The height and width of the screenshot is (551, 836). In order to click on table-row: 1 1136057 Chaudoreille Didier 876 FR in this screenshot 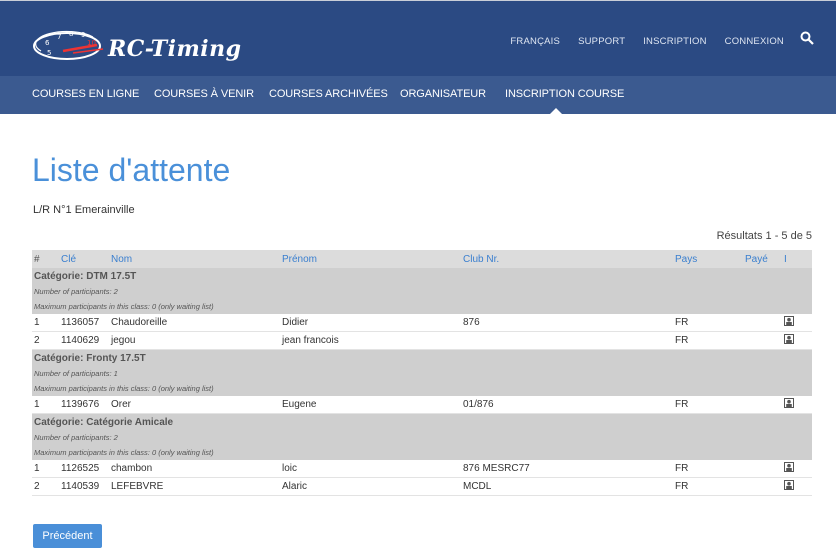, I will do `click(422, 323)`.